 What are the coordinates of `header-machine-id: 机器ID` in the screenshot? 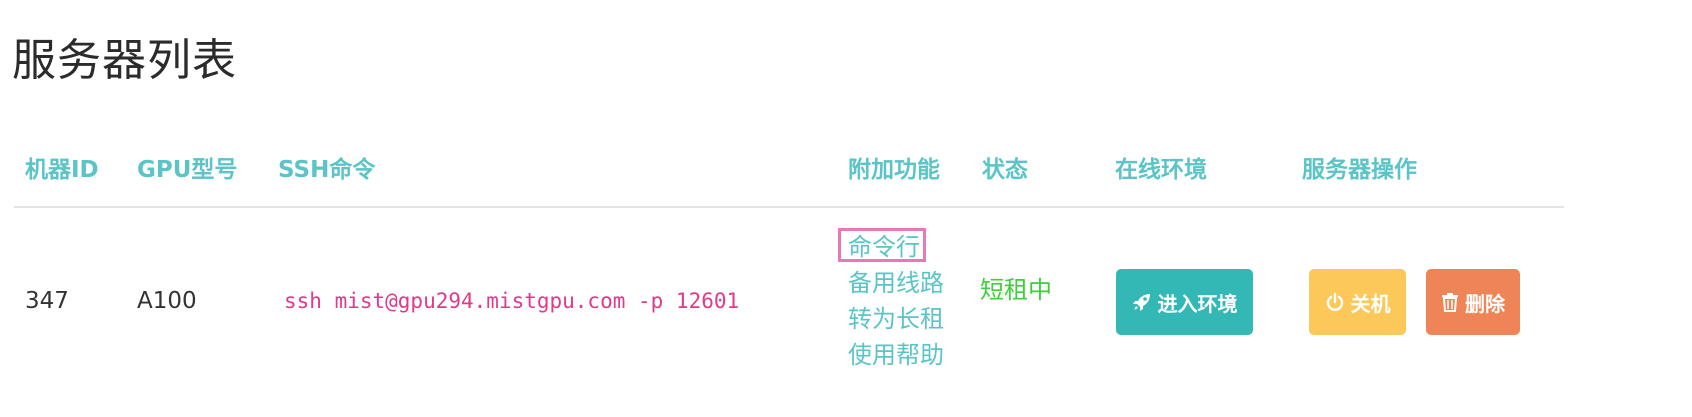 It's located at (62, 170).